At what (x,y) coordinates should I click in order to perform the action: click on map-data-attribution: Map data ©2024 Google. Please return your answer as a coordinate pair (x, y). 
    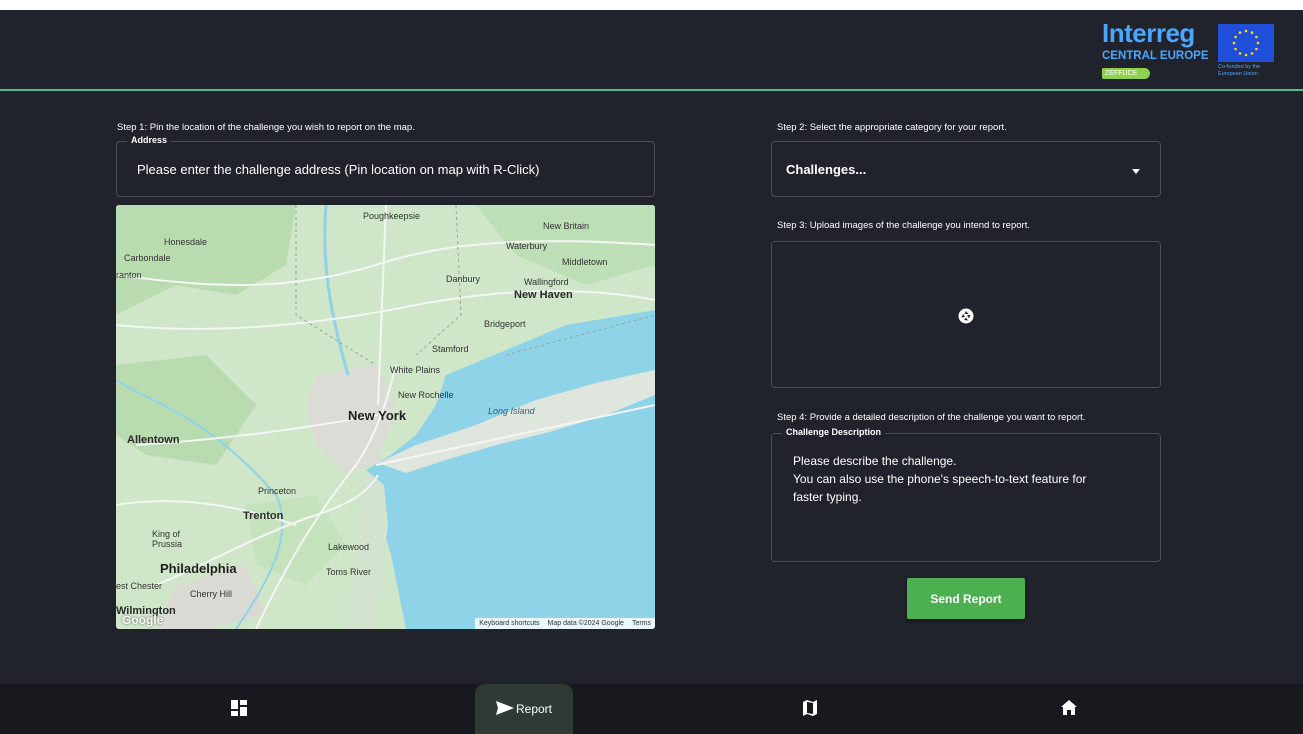
    Looking at the image, I should click on (585, 623).